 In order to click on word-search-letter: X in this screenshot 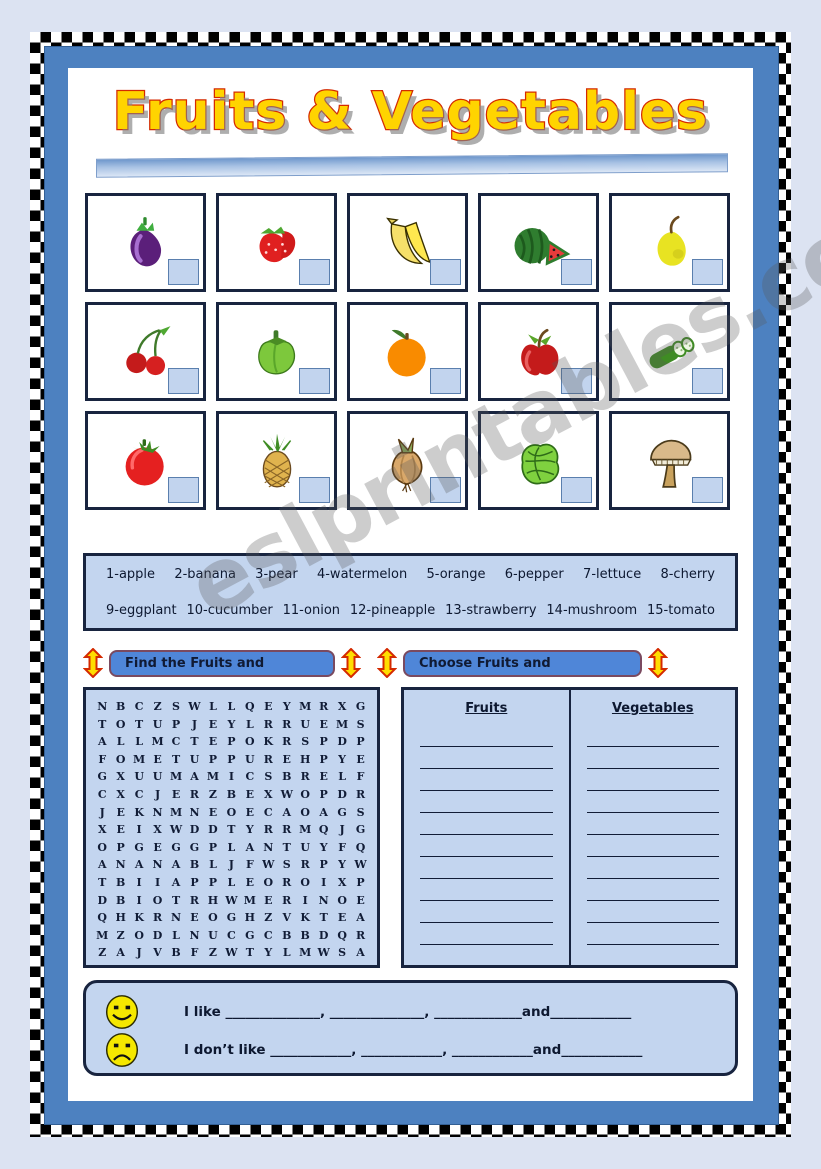, I will do `click(120, 795)`.